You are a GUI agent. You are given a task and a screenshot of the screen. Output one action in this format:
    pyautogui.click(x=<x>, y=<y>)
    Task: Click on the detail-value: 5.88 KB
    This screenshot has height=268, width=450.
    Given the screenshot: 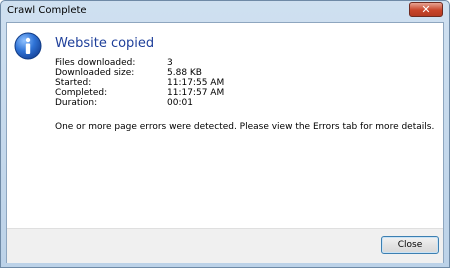 What is the action you would take?
    pyautogui.click(x=184, y=73)
    